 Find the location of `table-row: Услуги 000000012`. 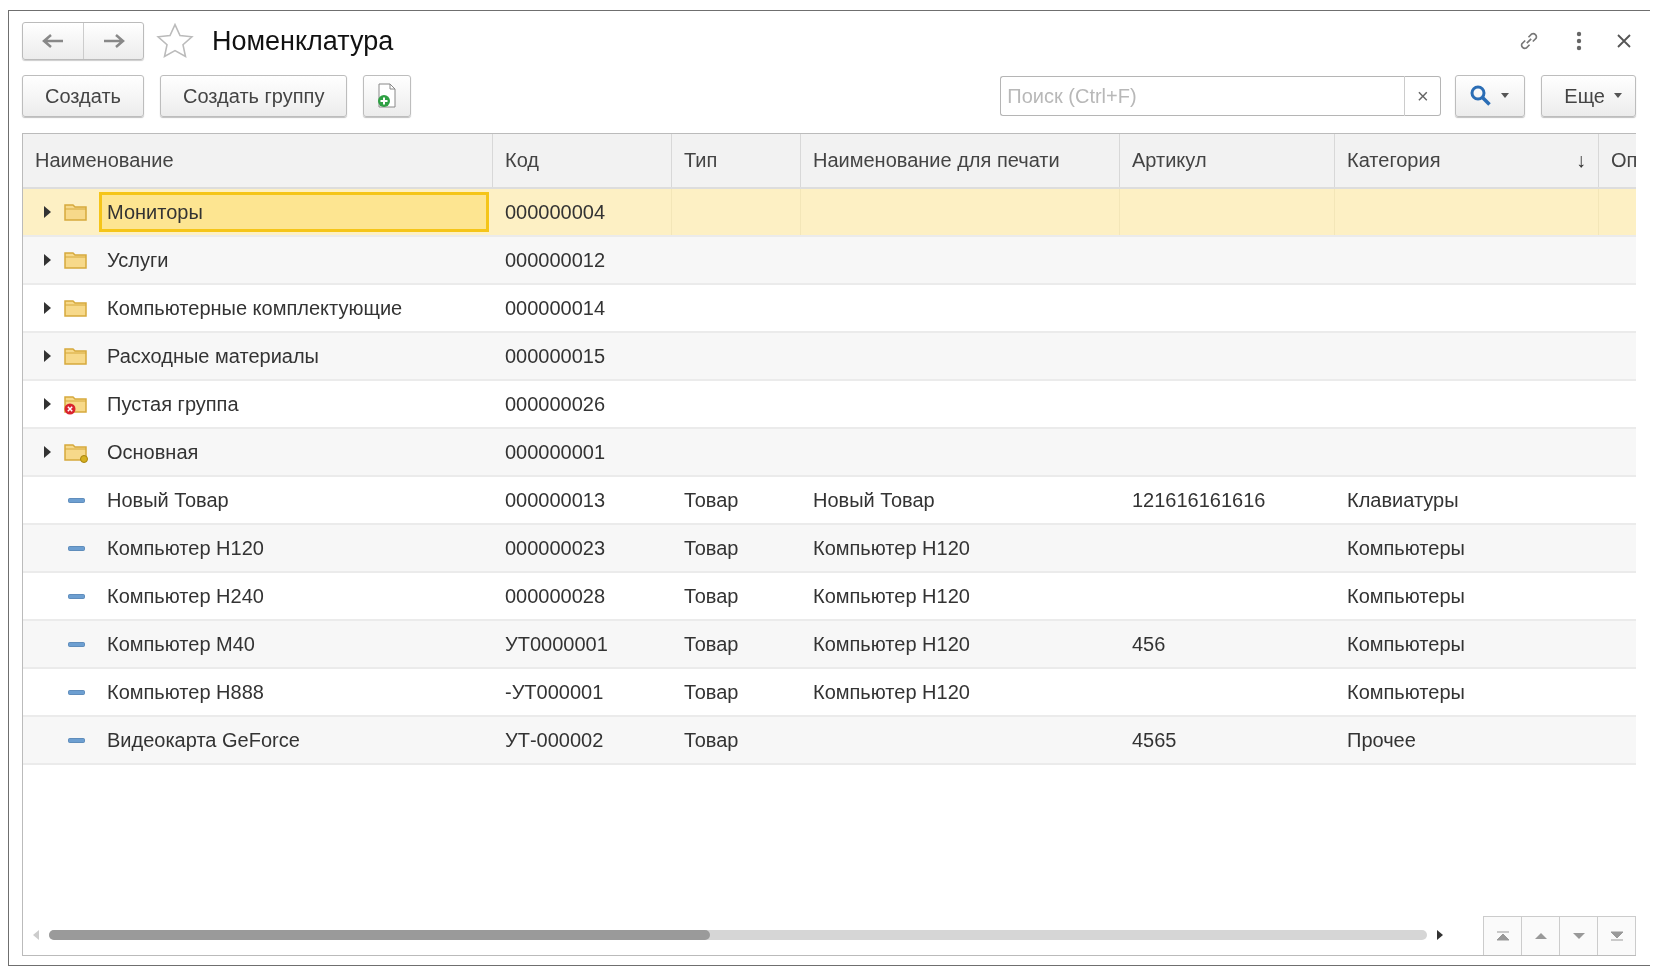

table-row: Услуги 000000012 is located at coordinates (829, 261).